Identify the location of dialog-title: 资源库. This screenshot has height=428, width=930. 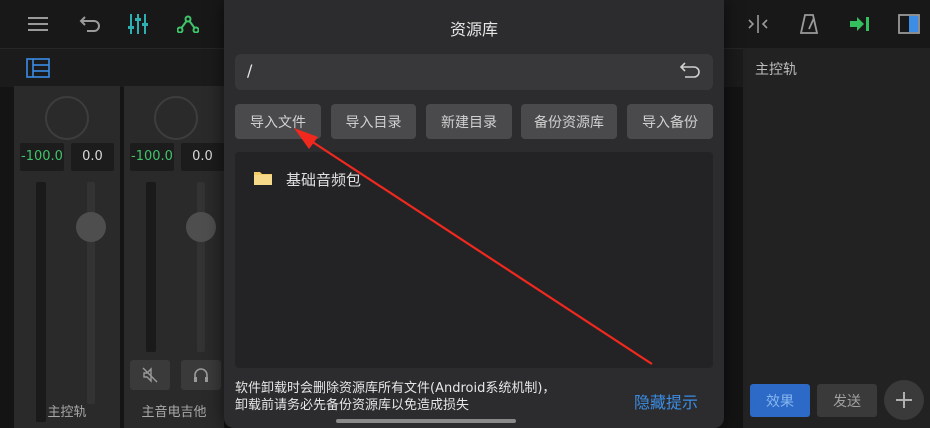
(473, 29).